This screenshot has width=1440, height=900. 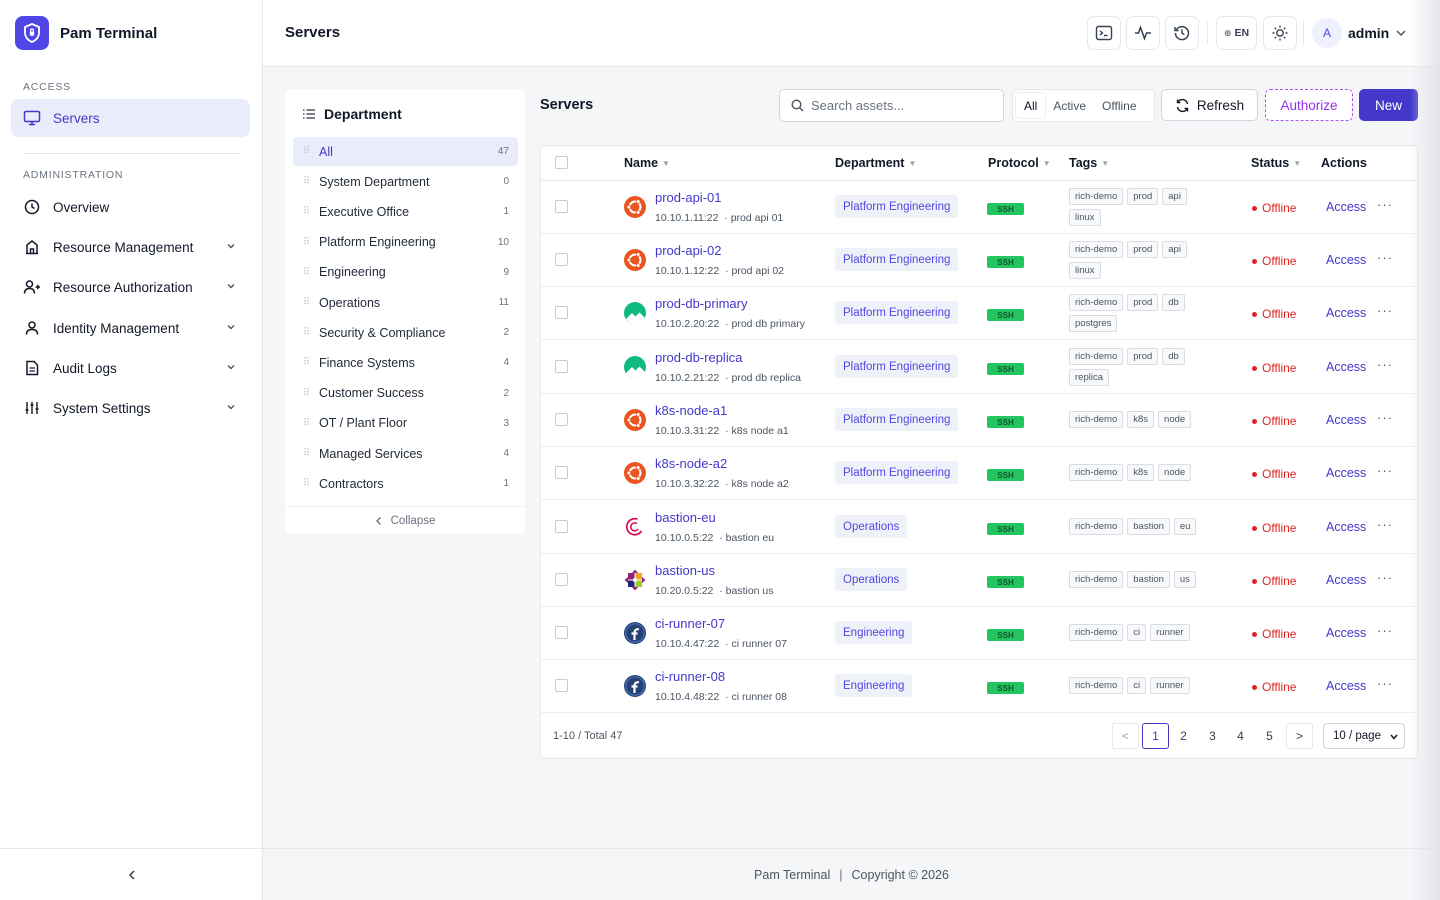 What do you see at coordinates (405, 242) in the screenshot?
I see `department-item: ⠿ Platform Engineering 10` at bounding box center [405, 242].